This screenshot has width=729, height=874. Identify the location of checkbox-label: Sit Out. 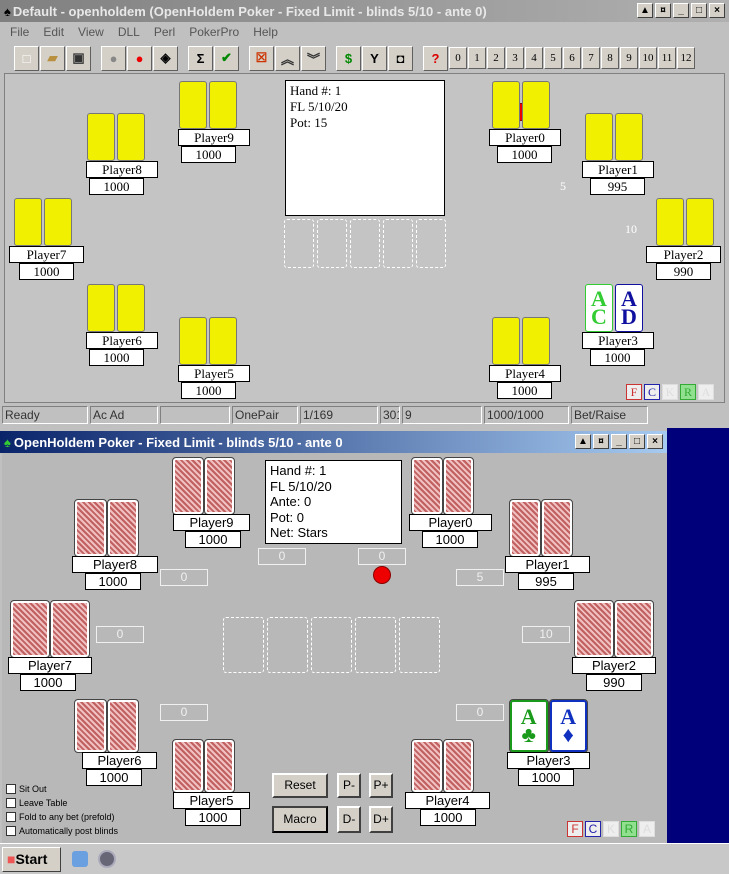
(33, 789).